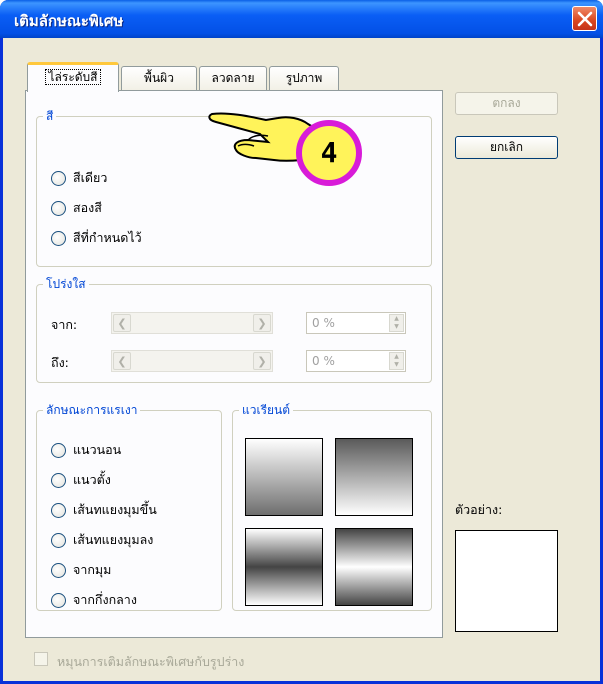 The image size is (603, 684). I want to click on close-icon, so click(585, 19).